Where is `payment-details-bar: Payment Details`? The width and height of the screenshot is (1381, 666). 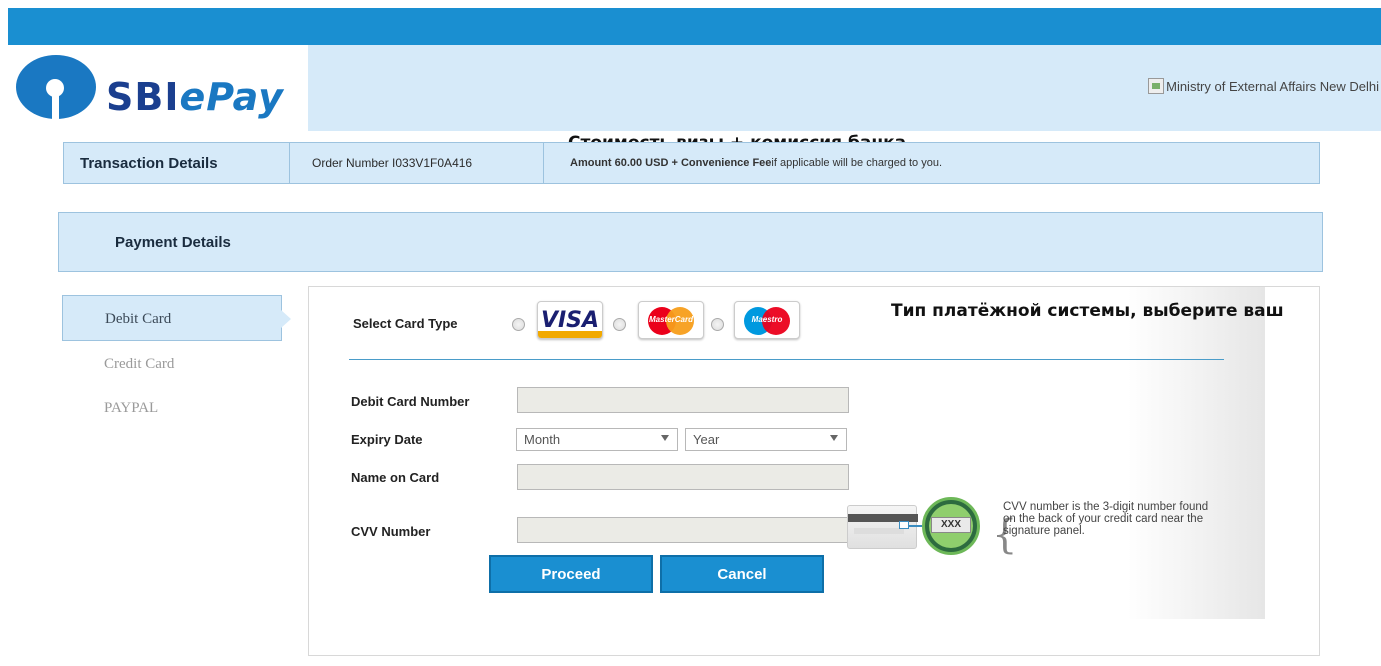 payment-details-bar: Payment Details is located at coordinates (690, 242).